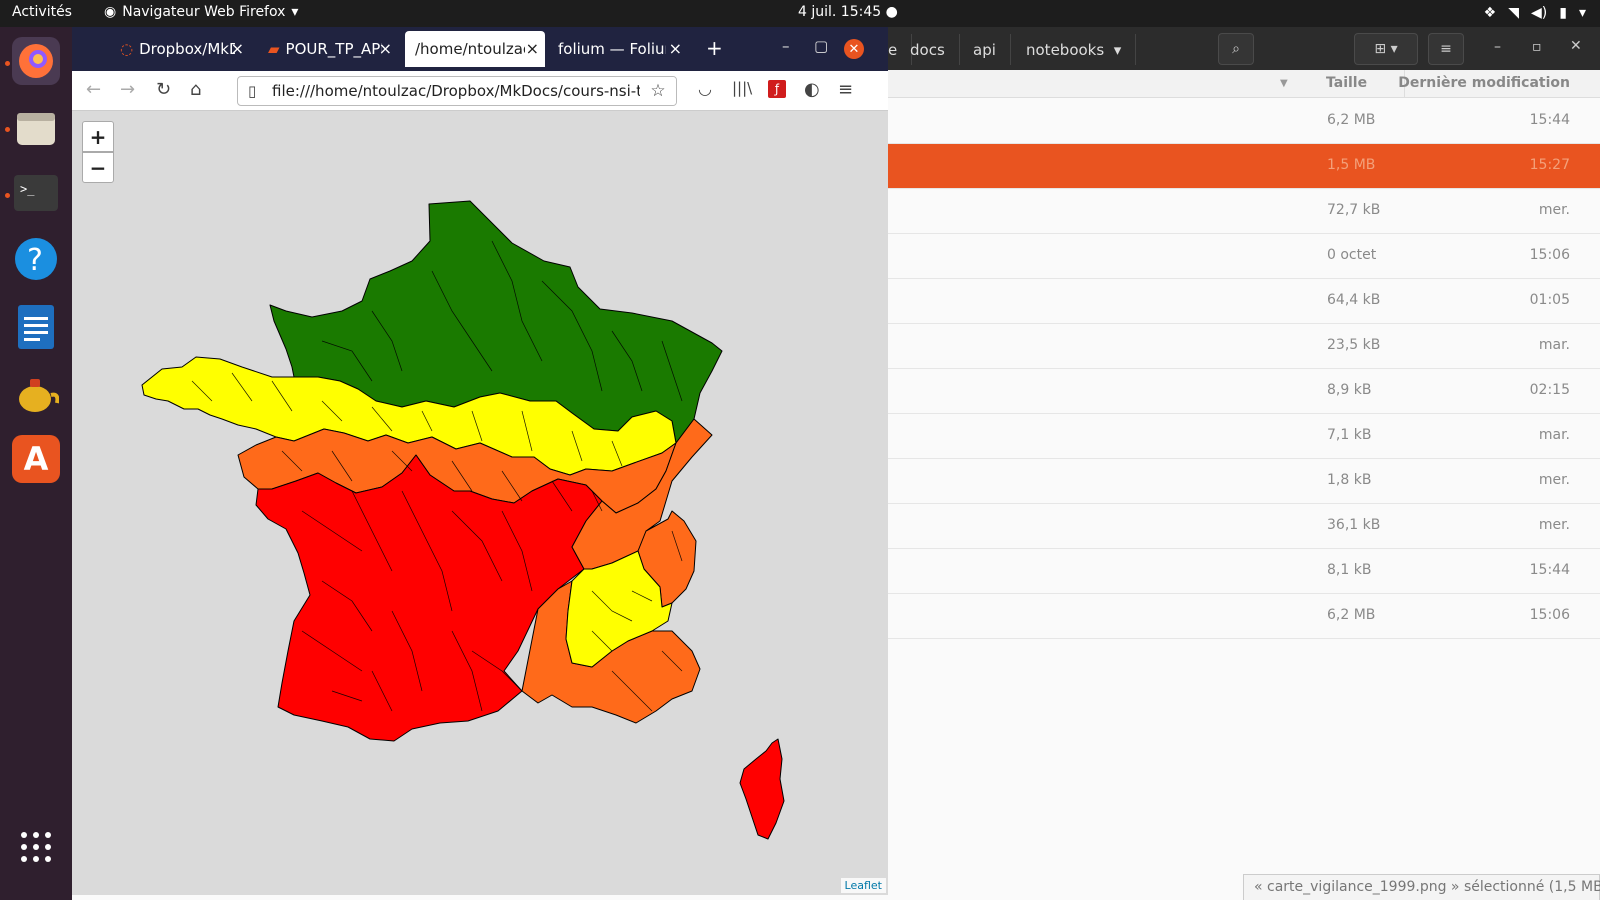  I want to click on extension-icon: ◐, so click(812, 89).